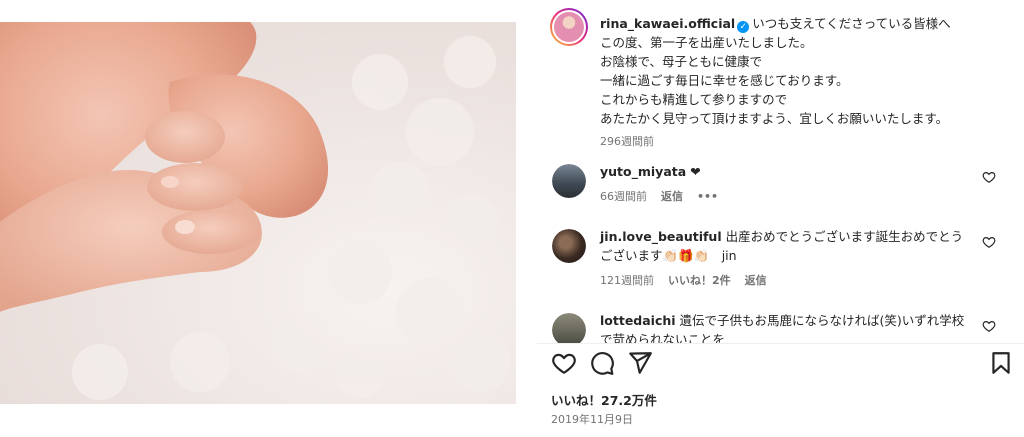 This screenshot has height=437, width=1024. Describe the element at coordinates (569, 27) in the screenshot. I see `post-author-avatar` at that location.